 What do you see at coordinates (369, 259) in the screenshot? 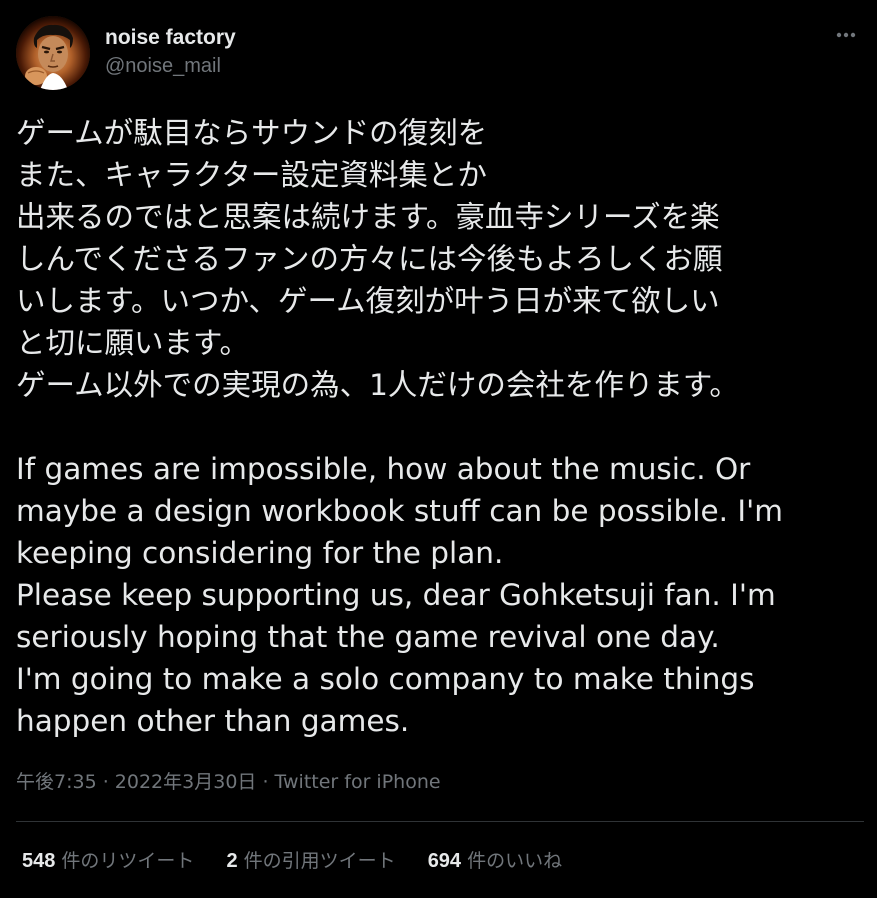
I see `tweet-text-line: しんでくださるファンの方々には今後もよろしくお願` at bounding box center [369, 259].